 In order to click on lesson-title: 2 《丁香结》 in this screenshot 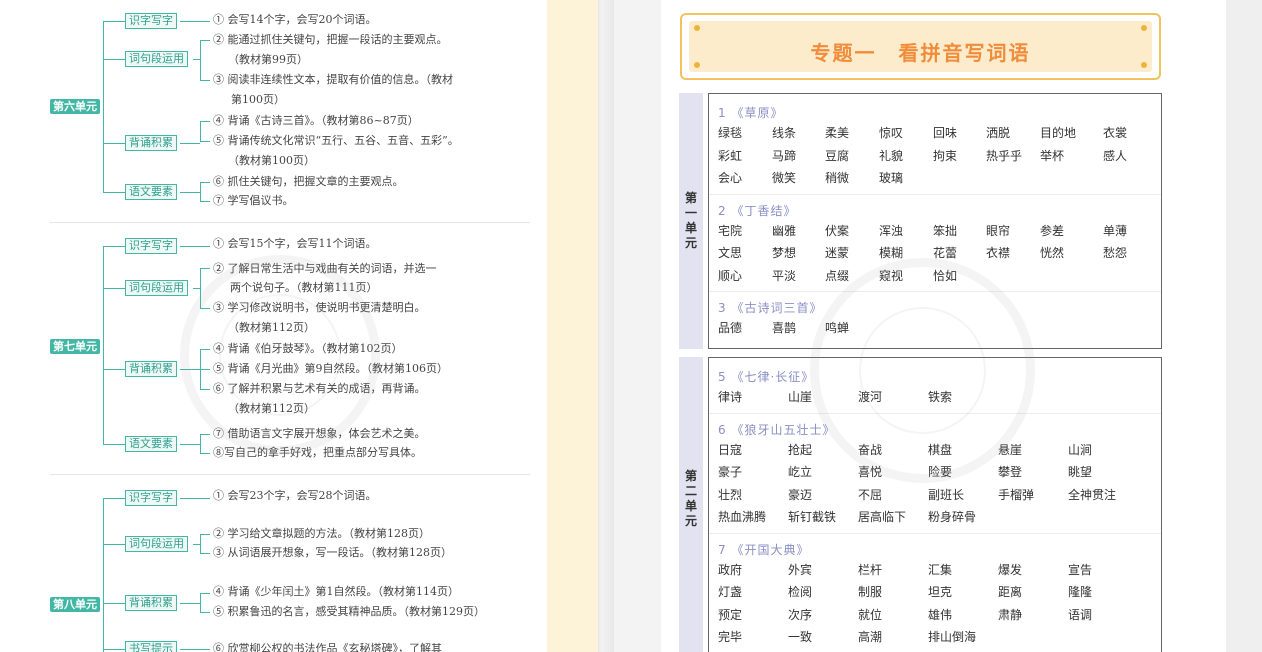, I will do `click(757, 210)`.